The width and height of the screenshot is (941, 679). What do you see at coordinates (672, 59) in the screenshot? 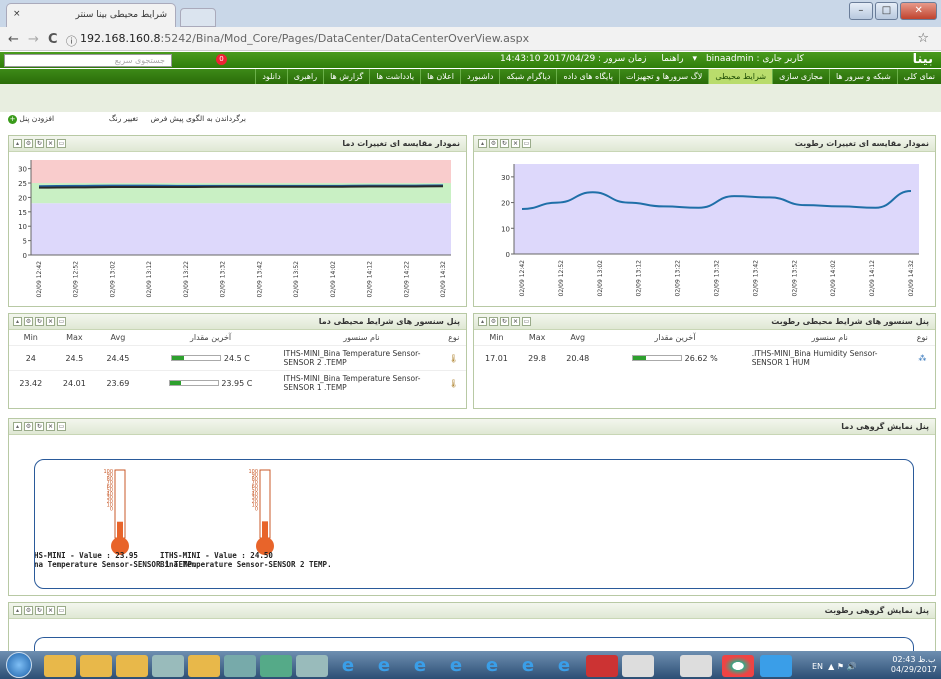
I see `help-link: راهنما` at bounding box center [672, 59].